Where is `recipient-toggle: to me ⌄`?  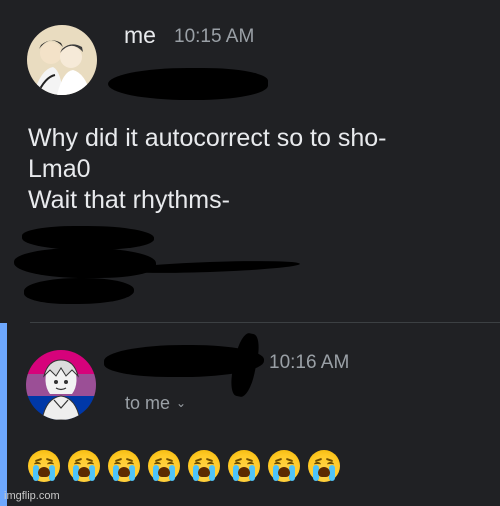 recipient-toggle: to me ⌄ is located at coordinates (155, 403).